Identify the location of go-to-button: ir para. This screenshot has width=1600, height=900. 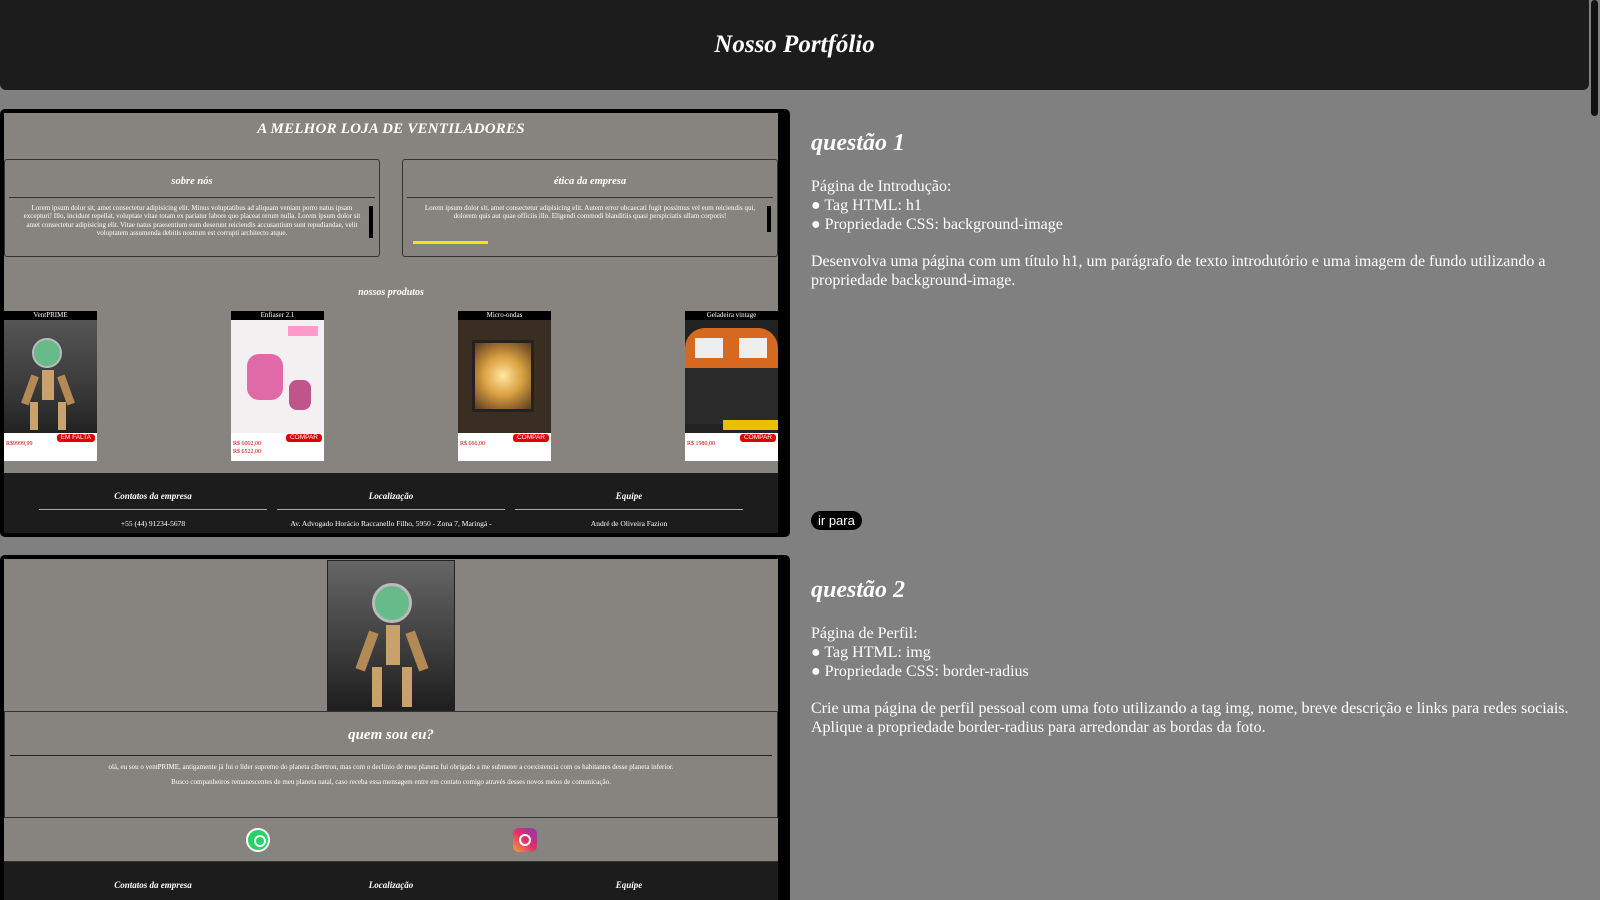
(836, 520).